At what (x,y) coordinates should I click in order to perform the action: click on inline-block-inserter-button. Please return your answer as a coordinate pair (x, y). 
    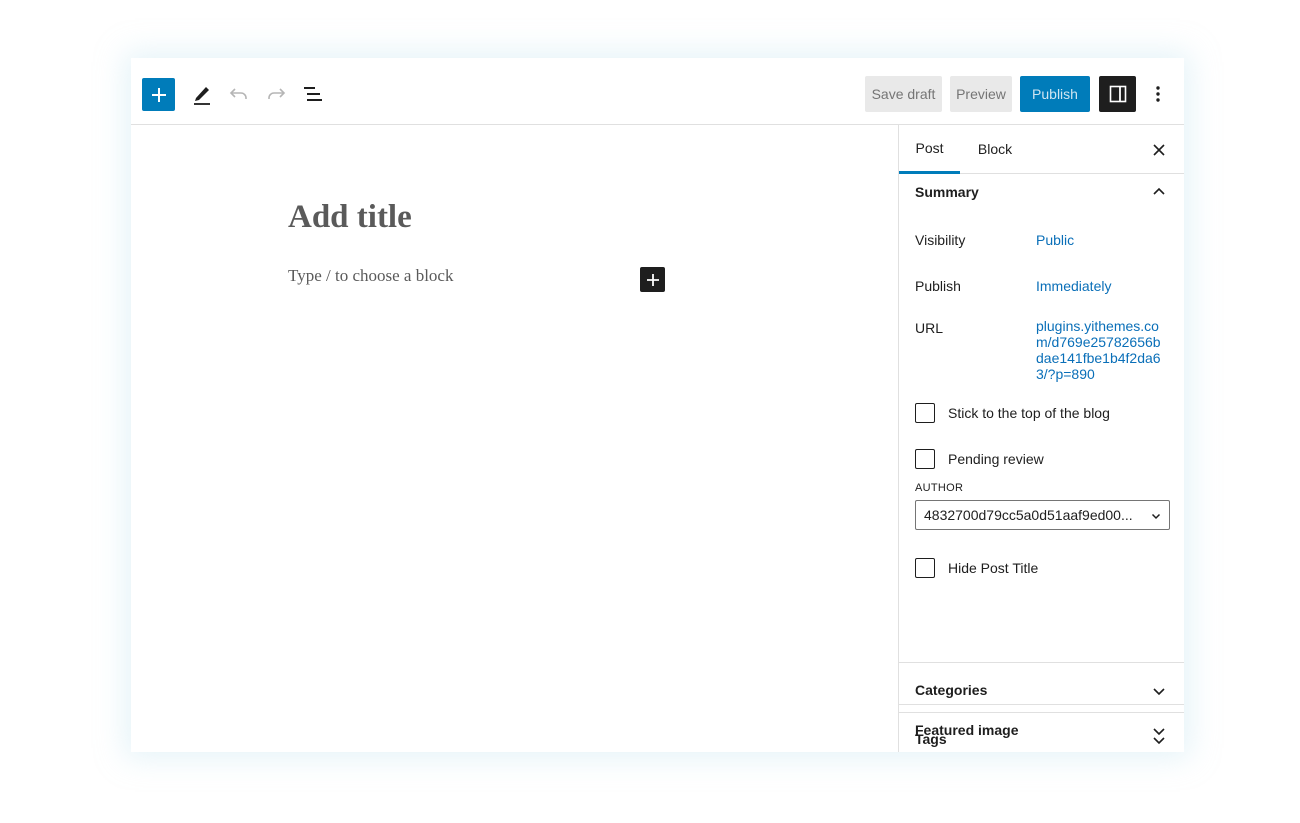
    Looking at the image, I should click on (652, 279).